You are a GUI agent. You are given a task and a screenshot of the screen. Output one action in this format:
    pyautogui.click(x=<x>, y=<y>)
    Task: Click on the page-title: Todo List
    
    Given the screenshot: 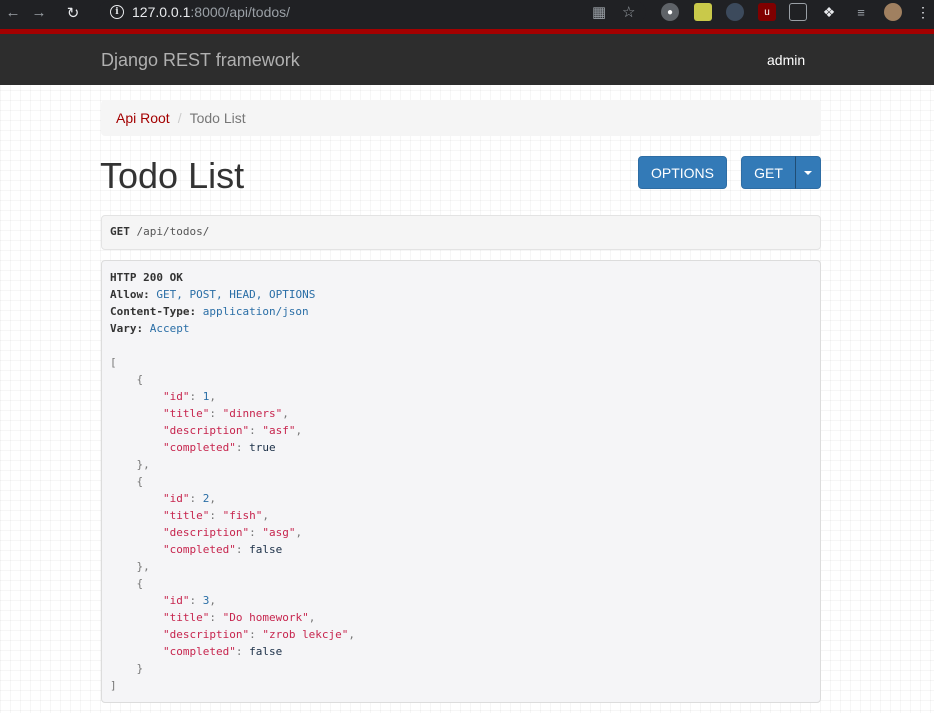 What is the action you would take?
    pyautogui.click(x=172, y=175)
    